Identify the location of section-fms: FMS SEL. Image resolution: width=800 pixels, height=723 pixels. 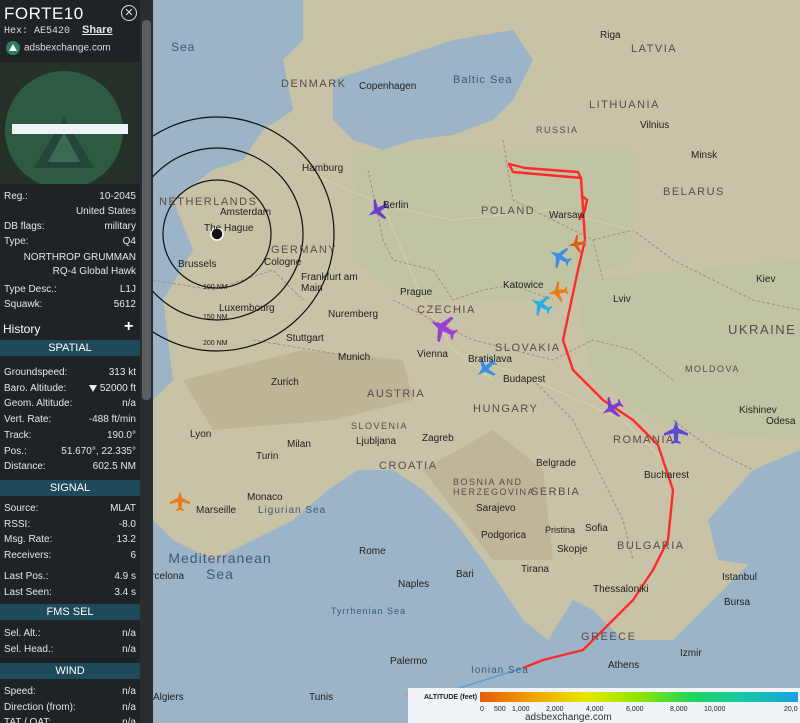
(70, 612).